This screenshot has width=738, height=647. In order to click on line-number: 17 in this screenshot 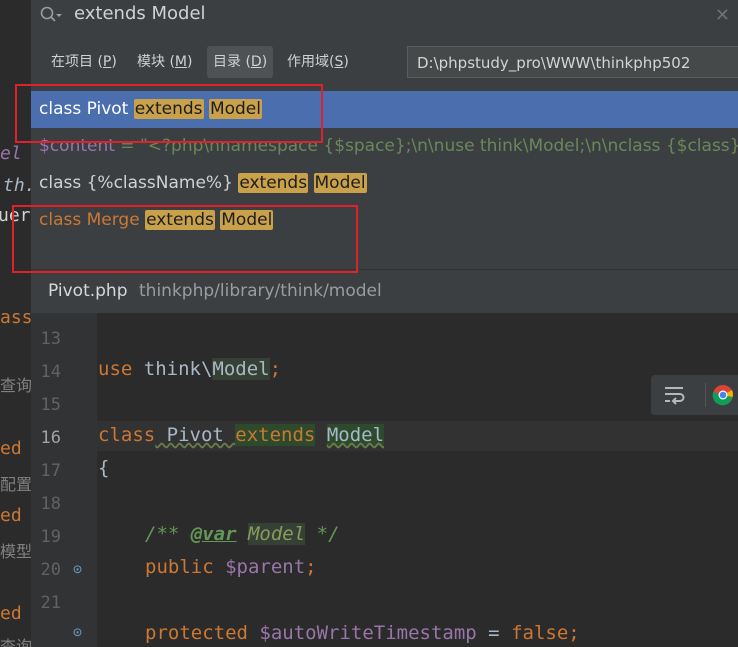, I will do `click(50, 471)`.